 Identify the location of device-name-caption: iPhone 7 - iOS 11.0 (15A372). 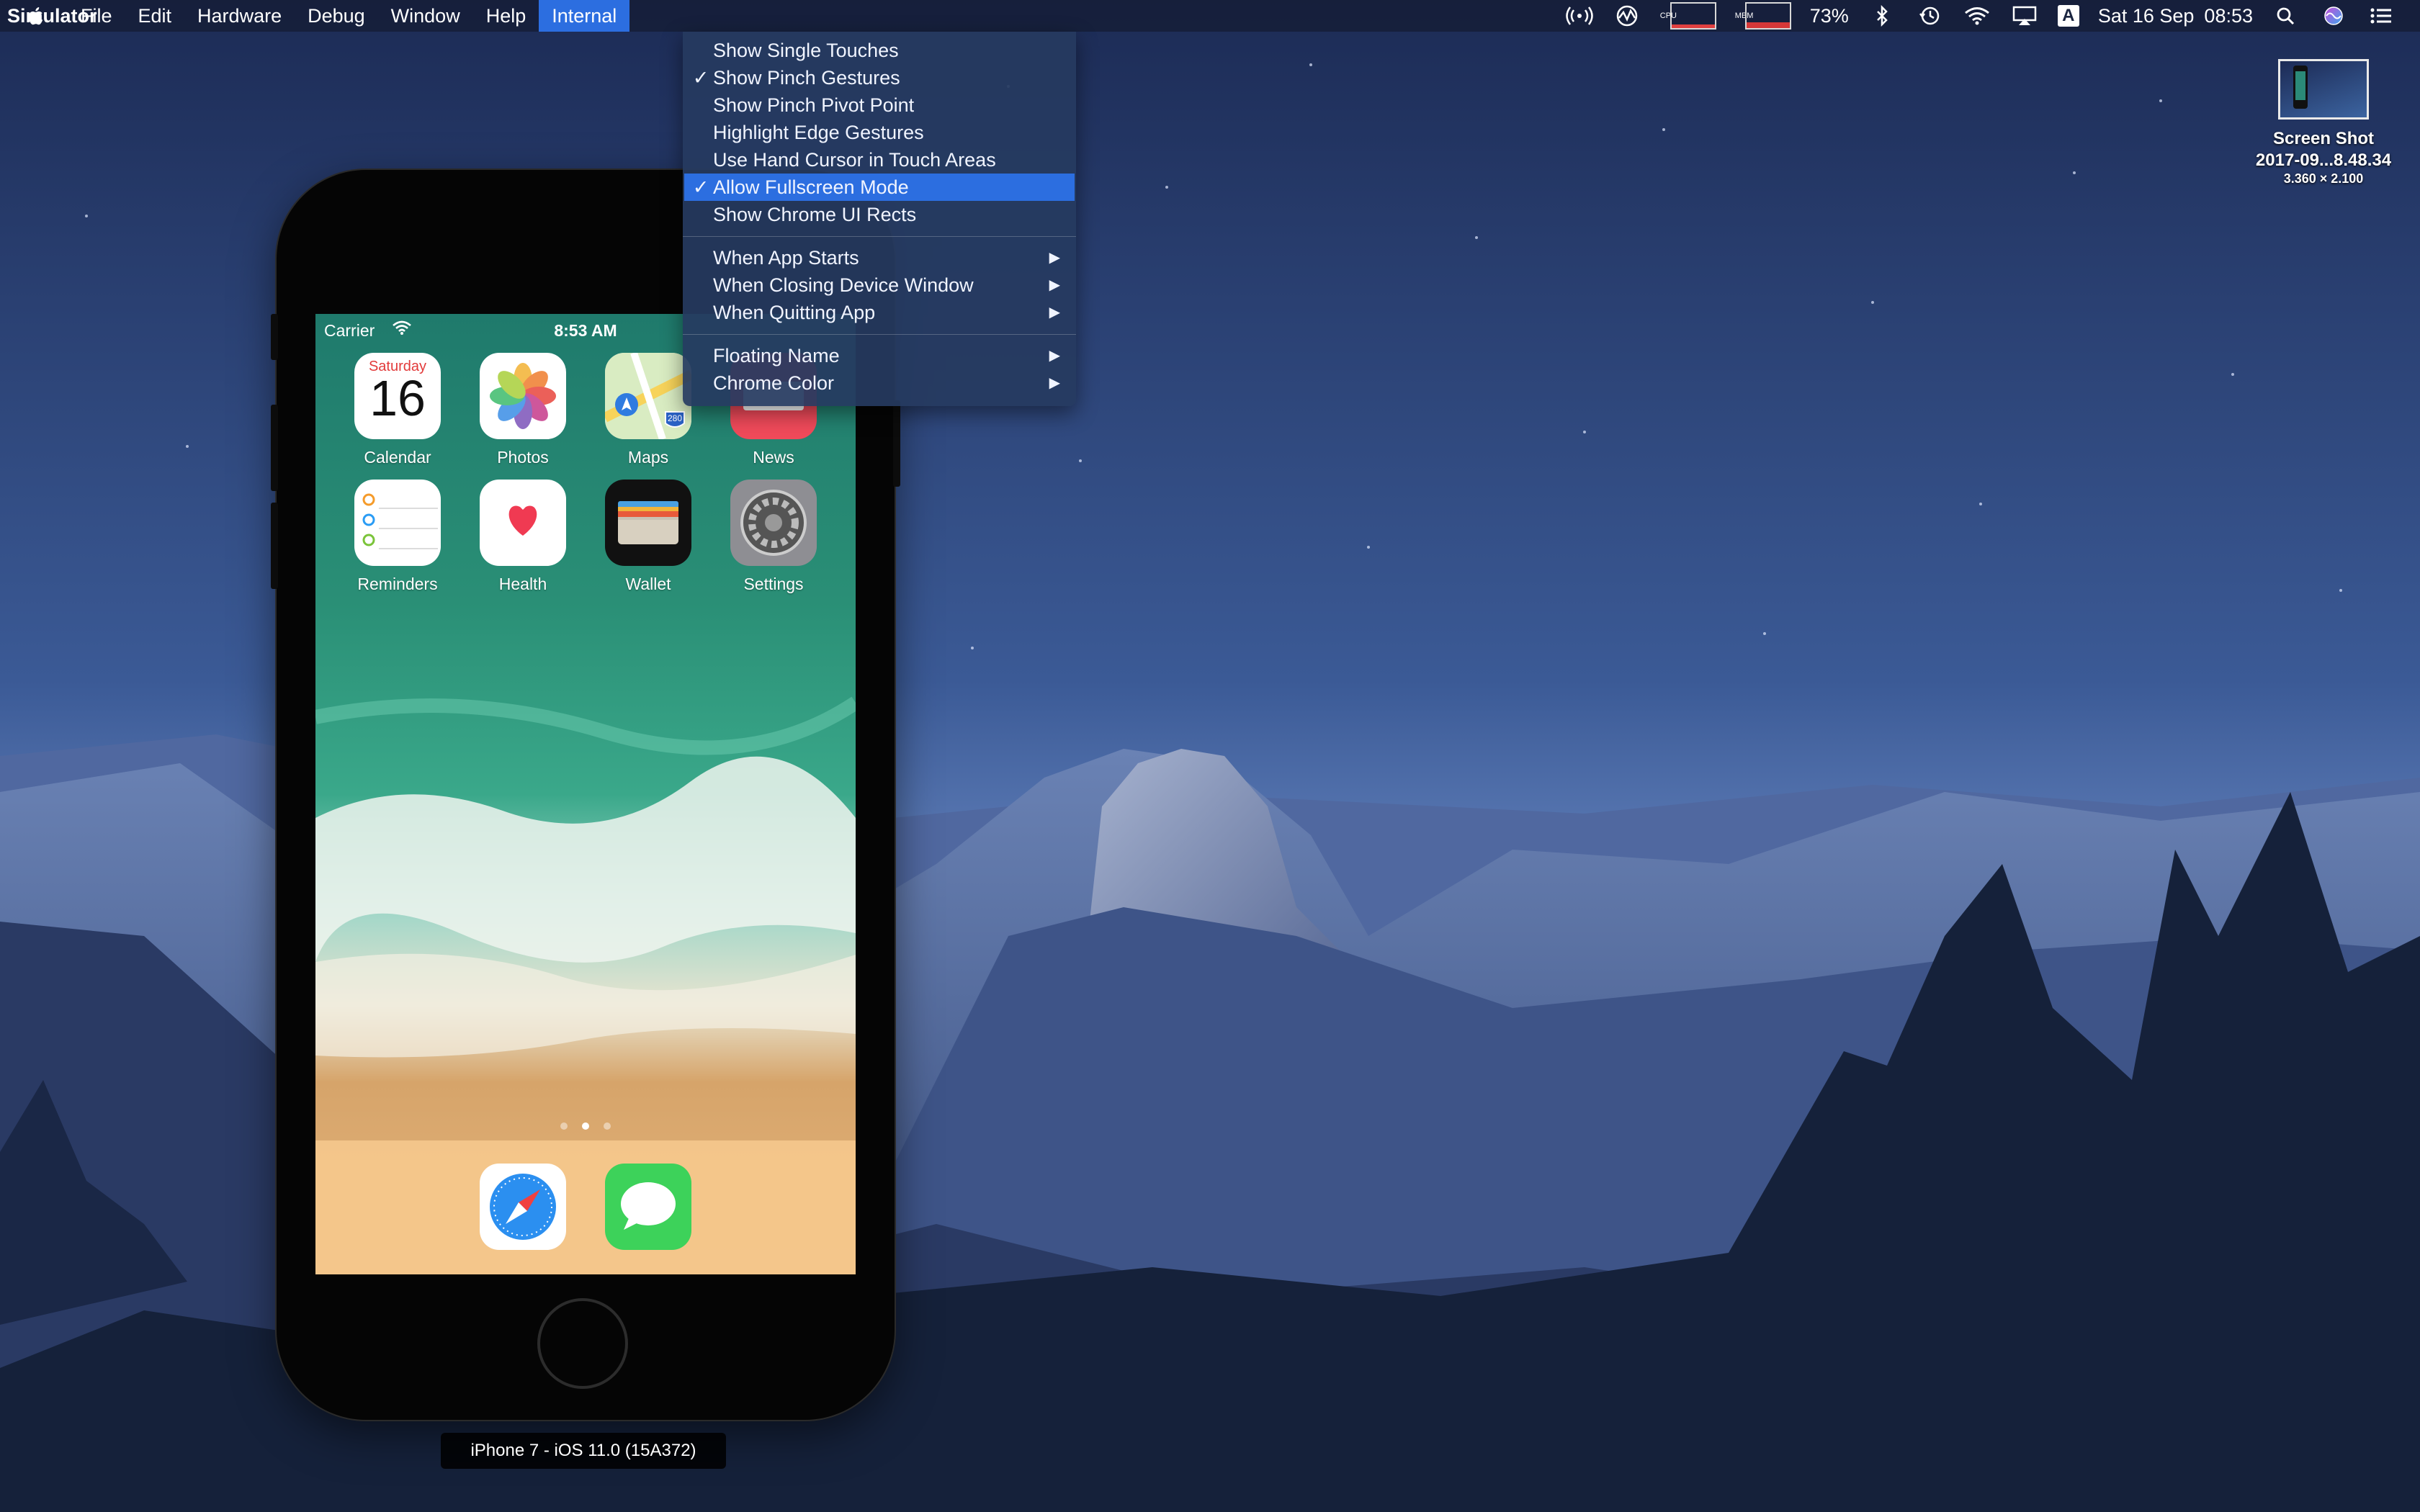
(583, 1451).